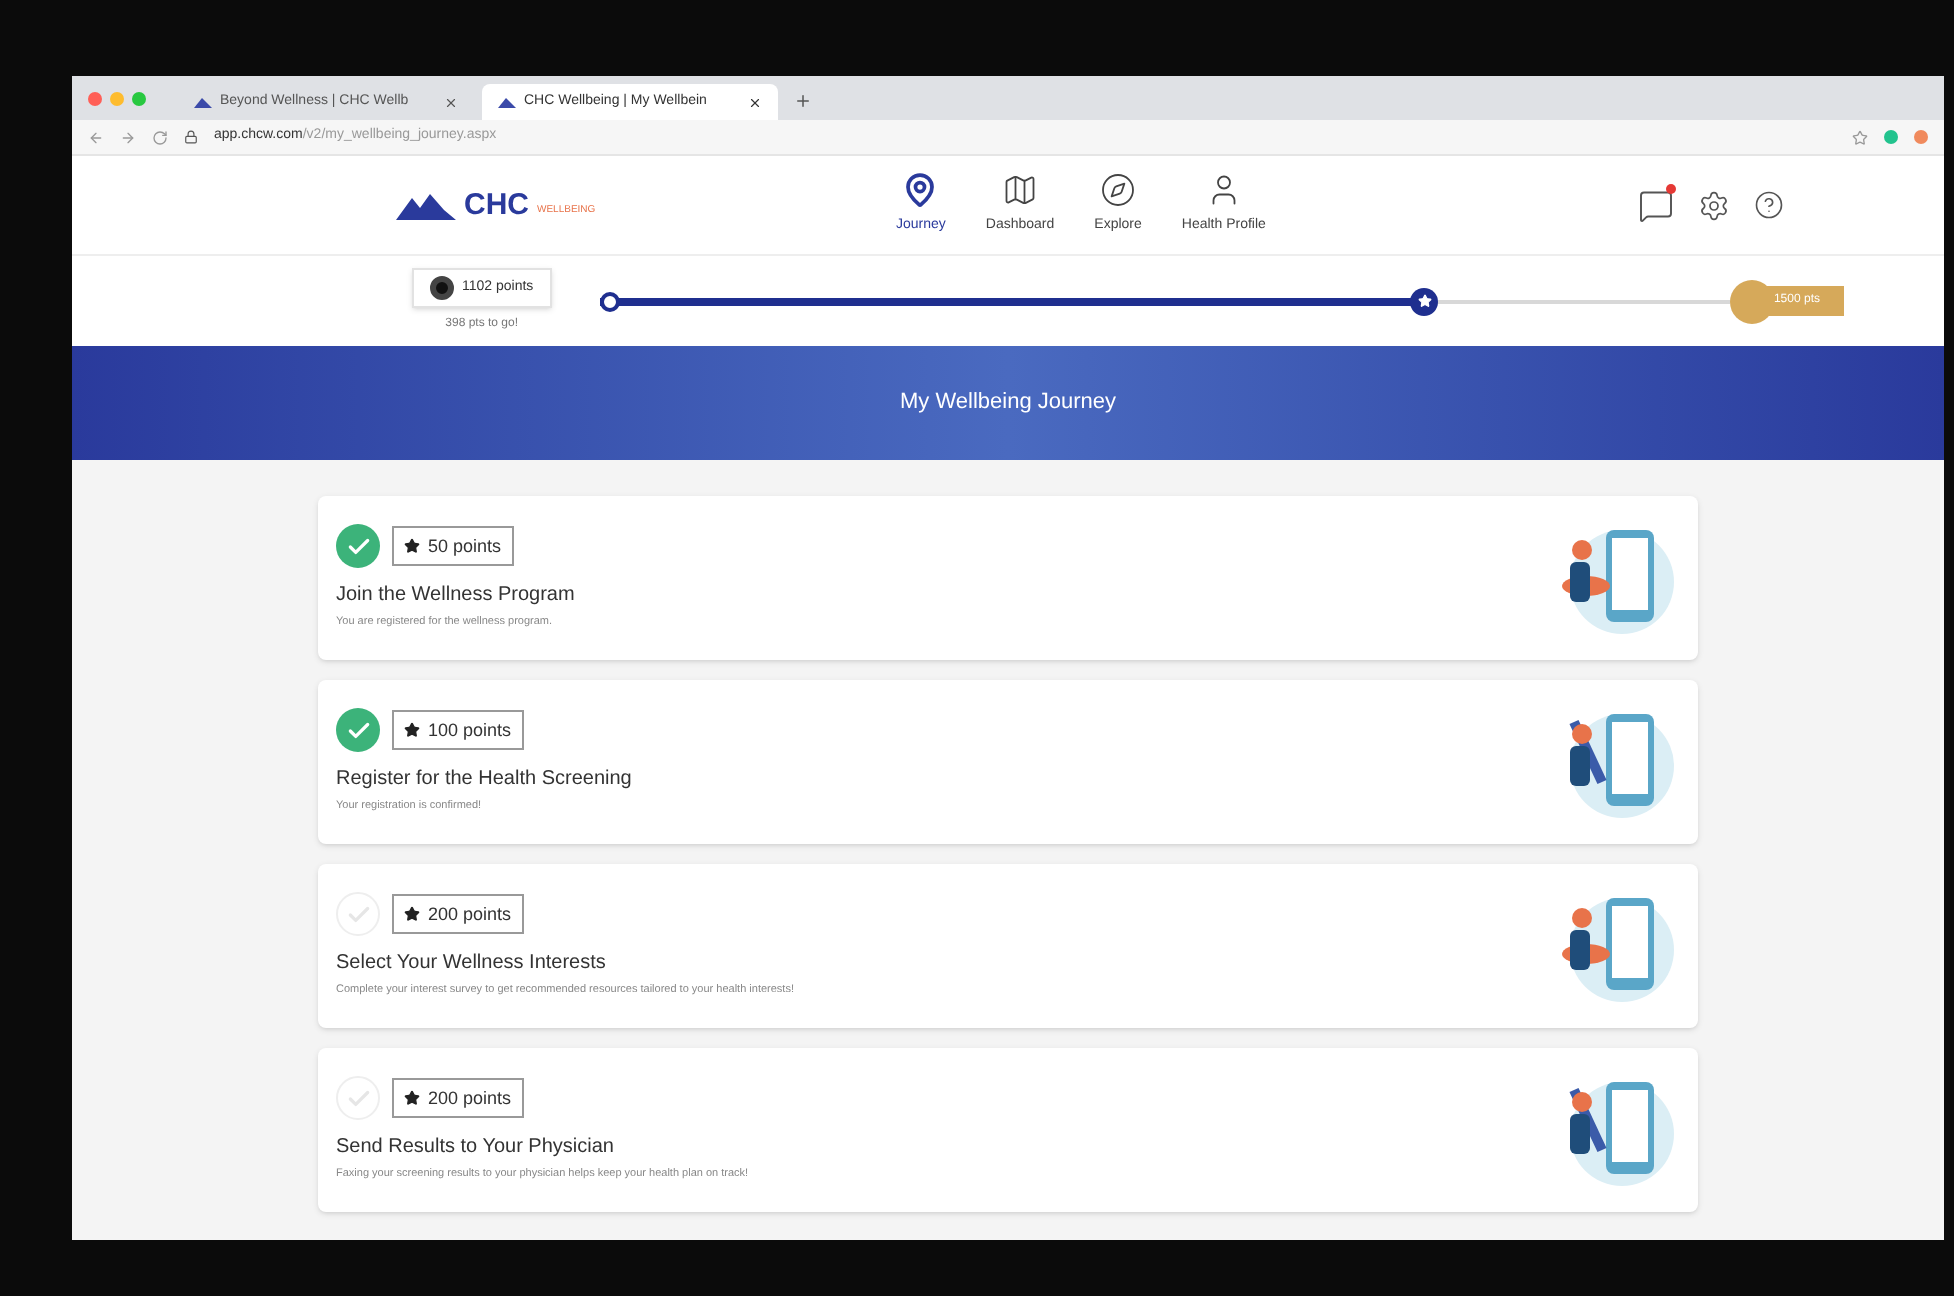 The width and height of the screenshot is (1954, 1296). I want to click on points-icon, so click(442, 288).